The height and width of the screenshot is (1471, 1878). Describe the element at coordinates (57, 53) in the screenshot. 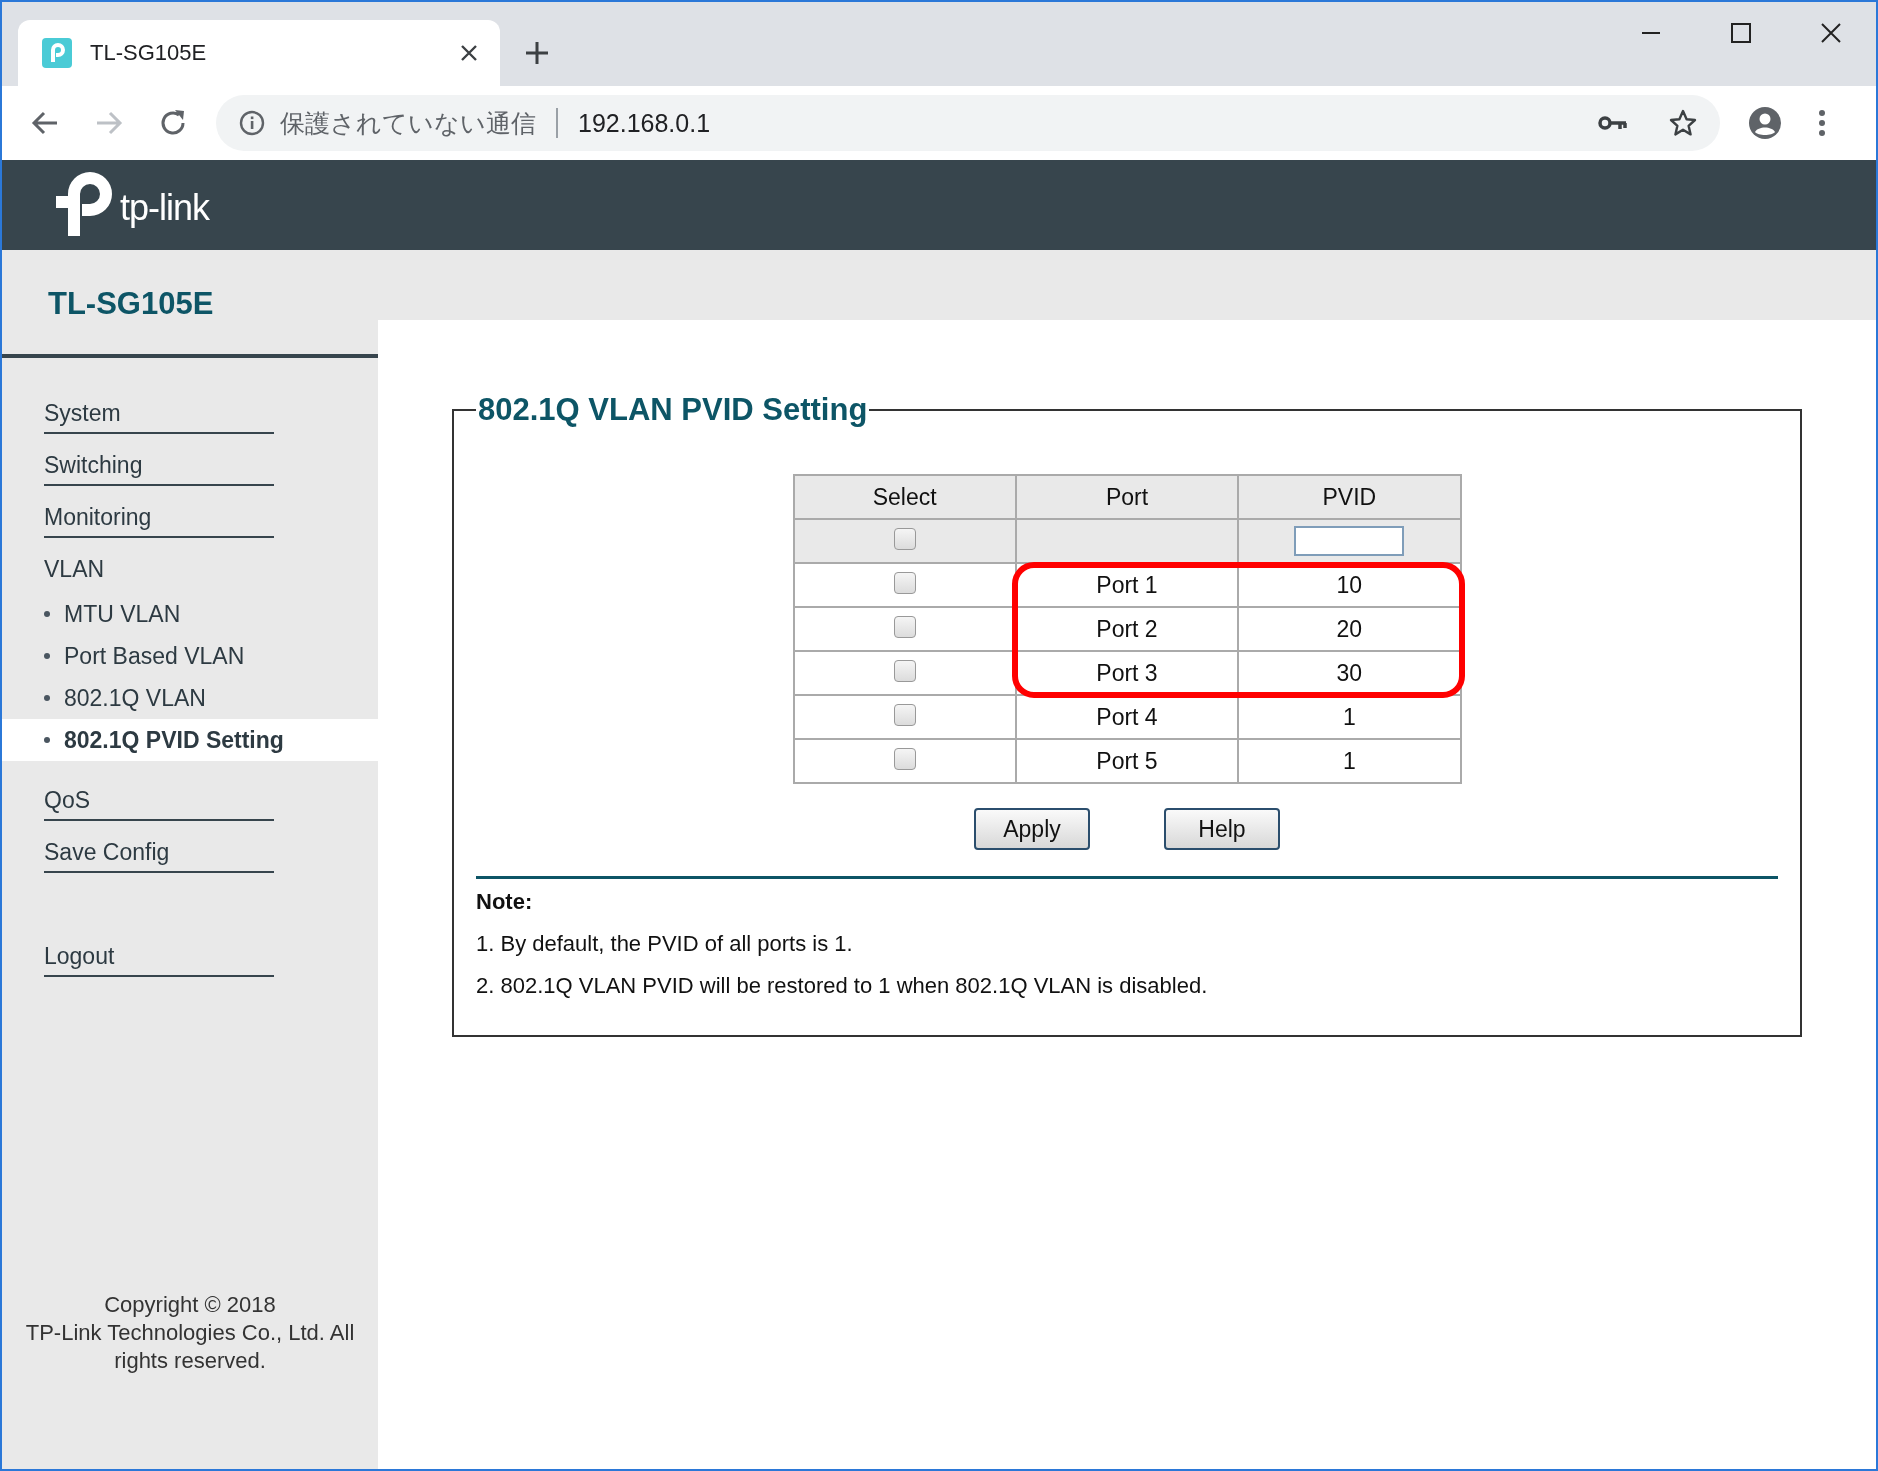

I see `favicon-icon` at that location.